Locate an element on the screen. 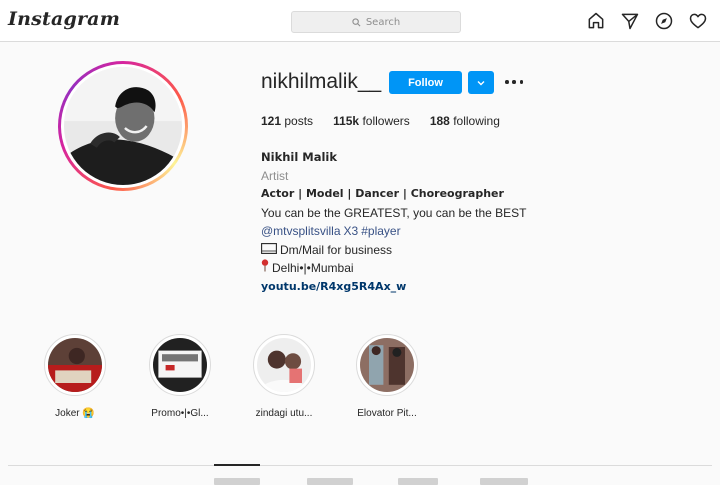 The height and width of the screenshot is (485, 720). tab-posts-active-indicator is located at coordinates (237, 465).